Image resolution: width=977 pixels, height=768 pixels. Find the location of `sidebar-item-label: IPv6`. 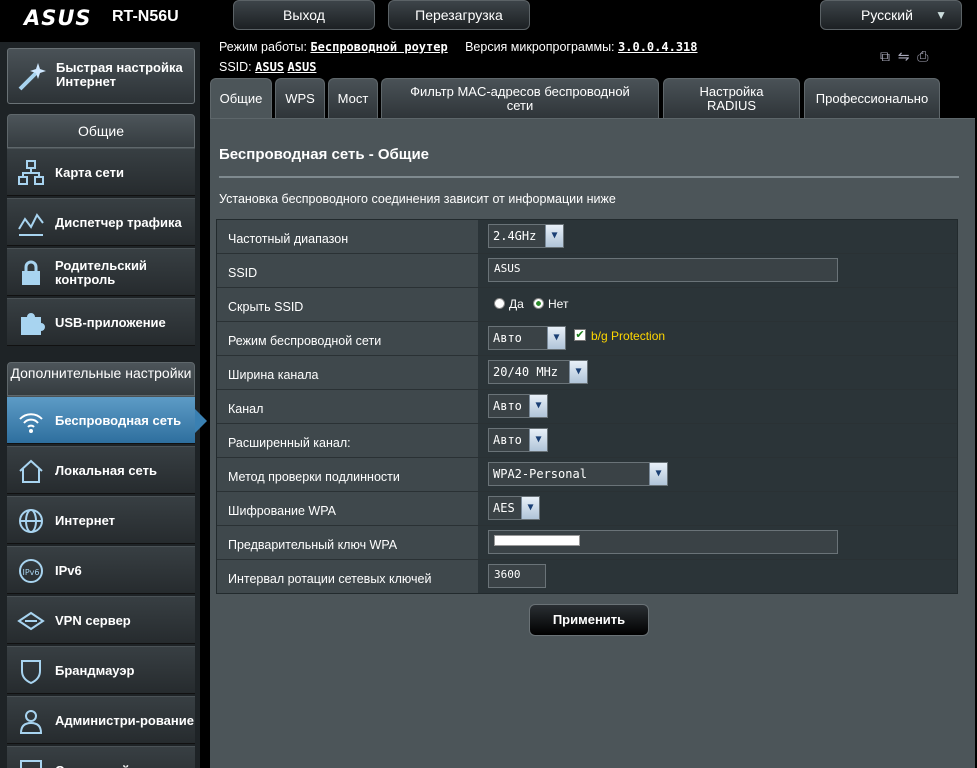

sidebar-item-label: IPv6 is located at coordinates (68, 570).